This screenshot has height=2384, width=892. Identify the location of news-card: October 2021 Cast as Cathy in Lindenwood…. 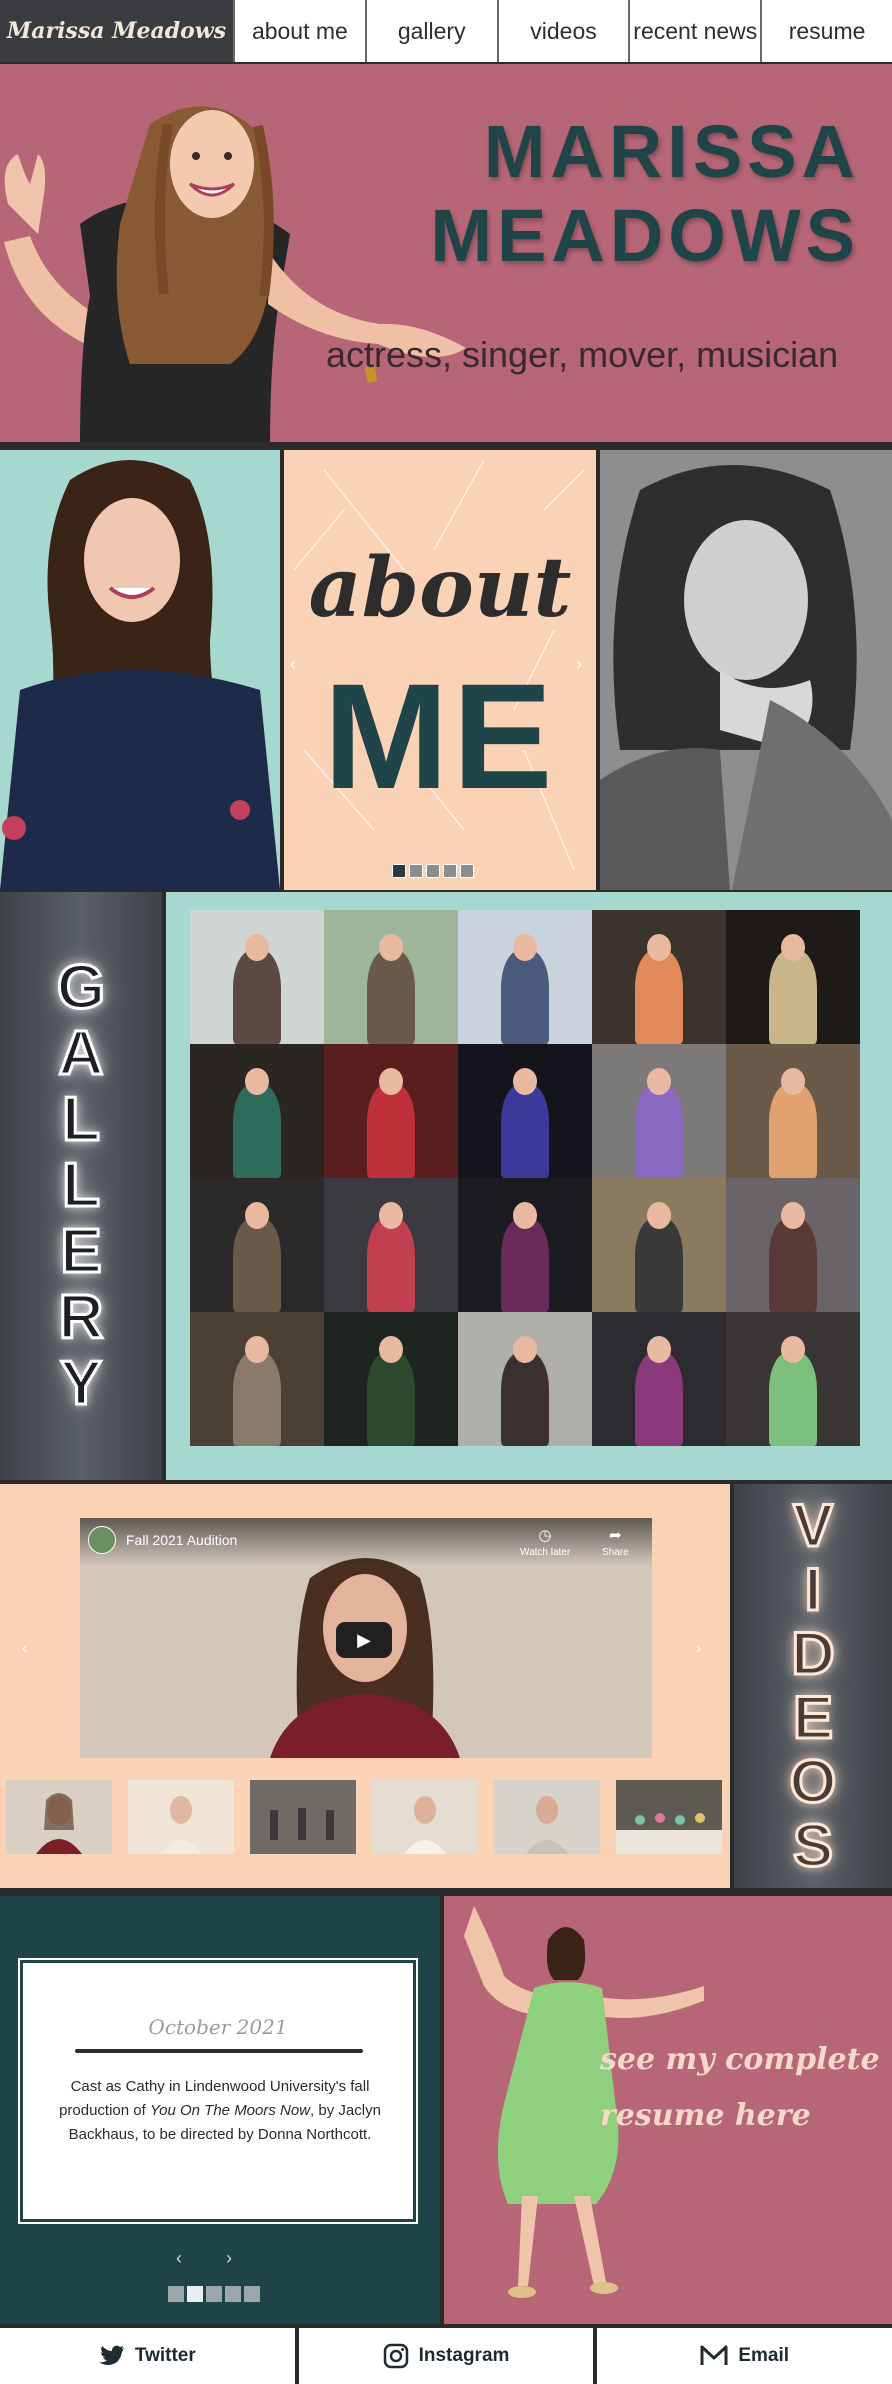
(218, 2091).